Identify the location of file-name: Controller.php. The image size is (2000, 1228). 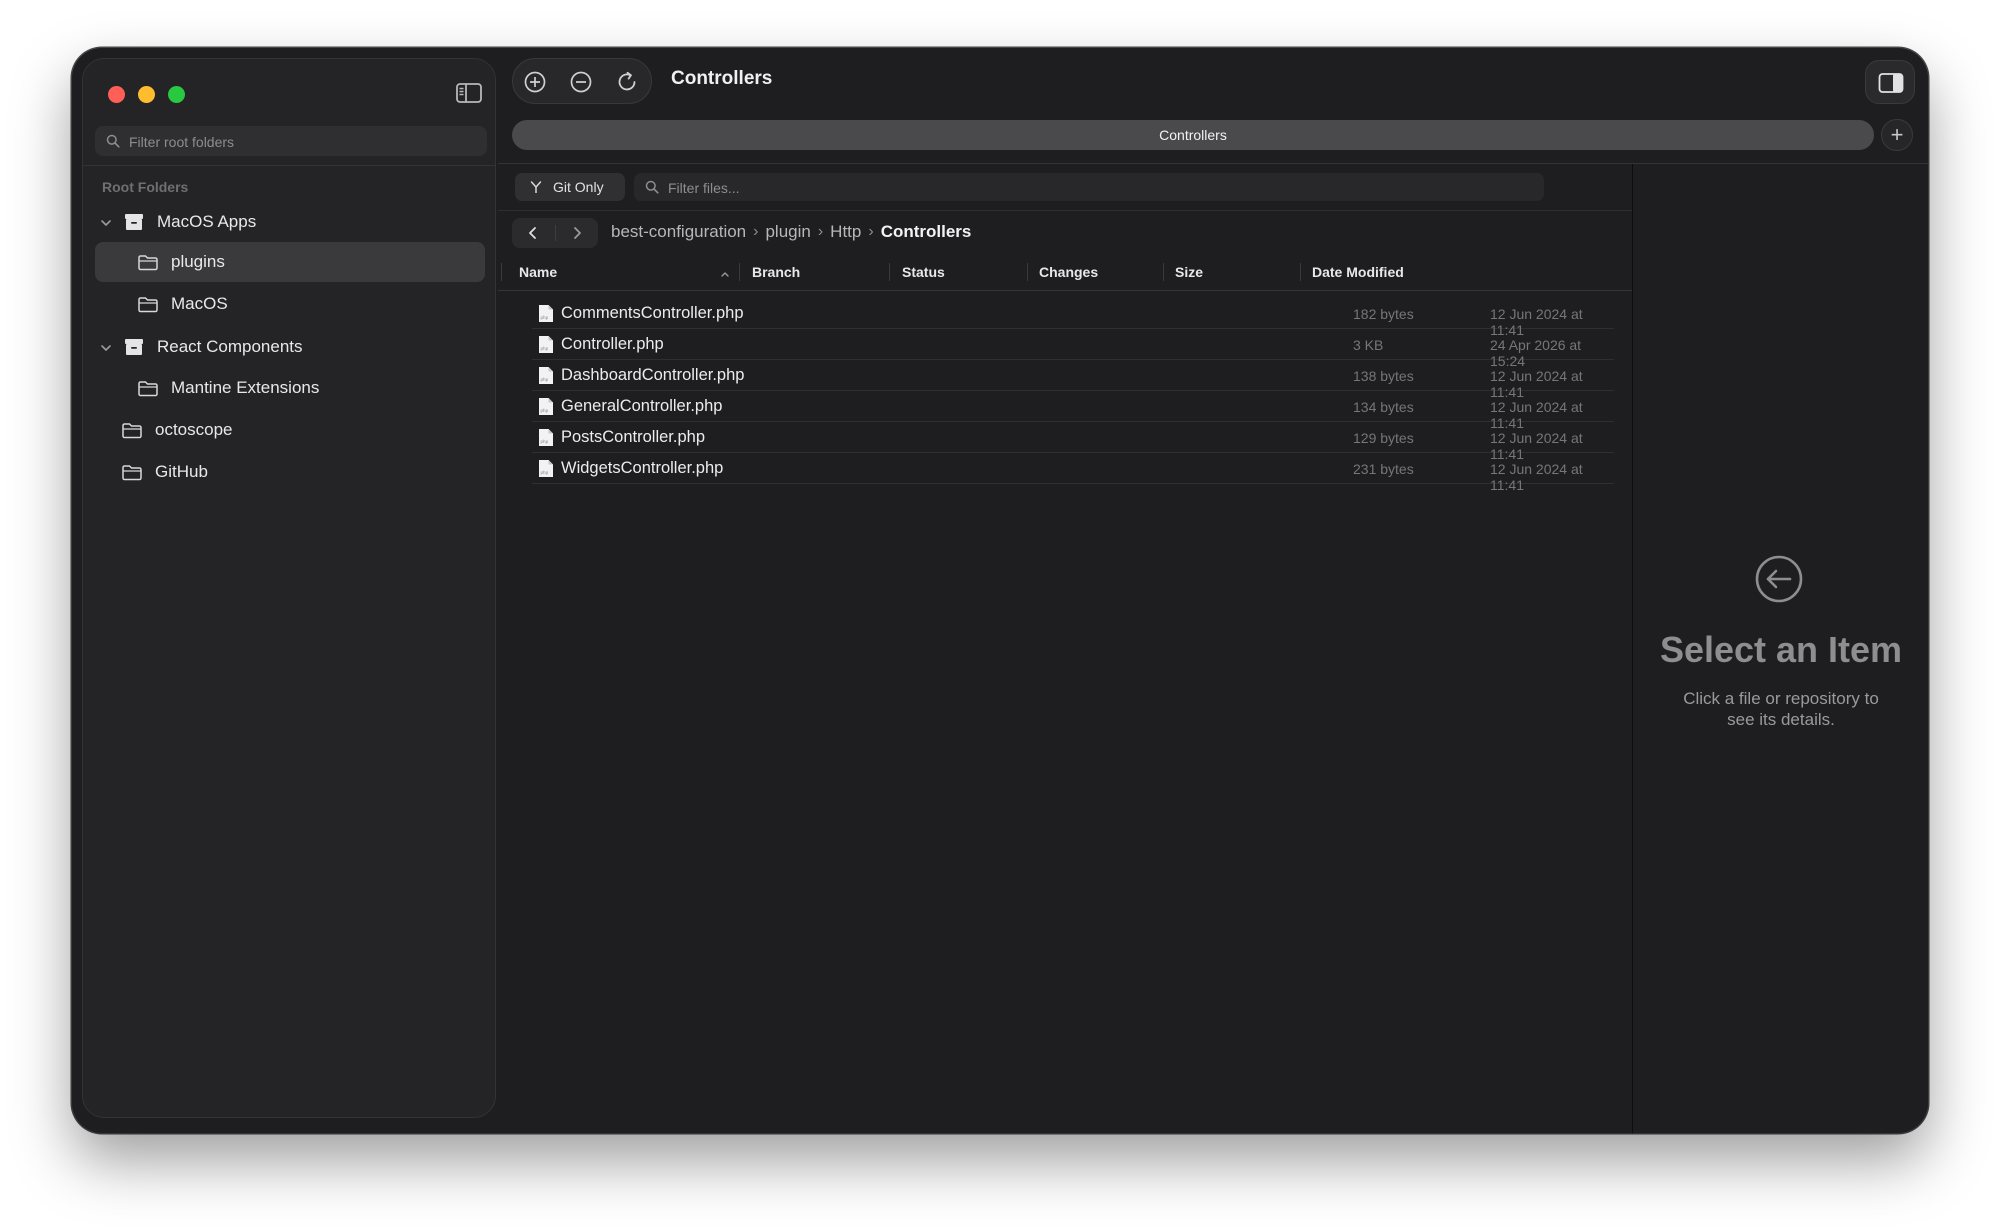
(612, 344).